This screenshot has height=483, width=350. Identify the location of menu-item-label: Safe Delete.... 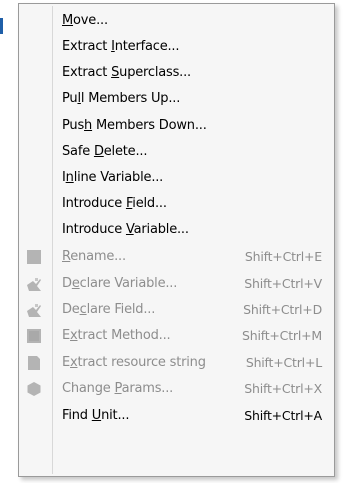
(105, 151).